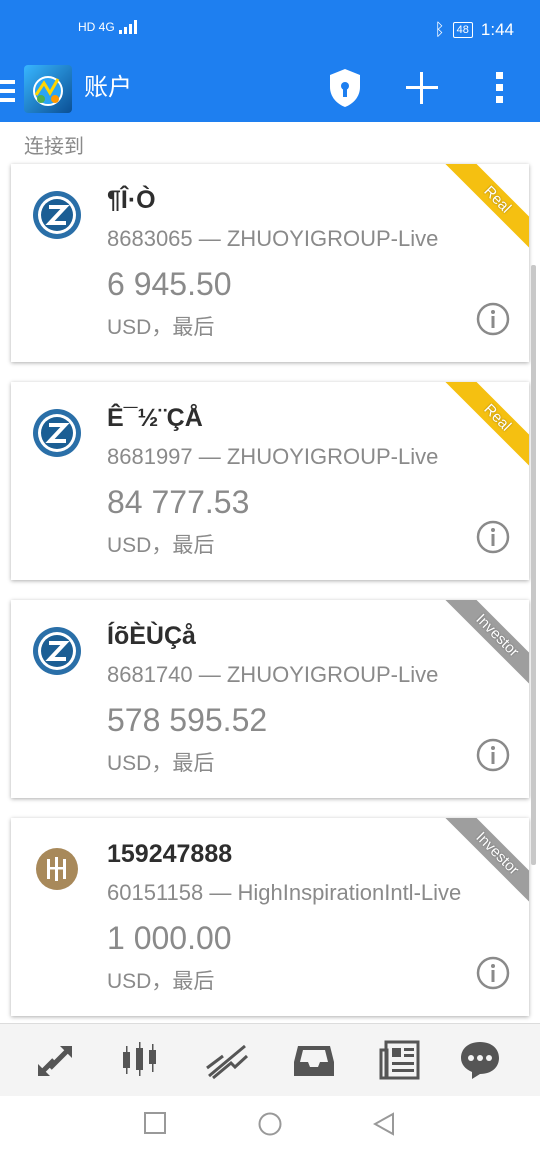  What do you see at coordinates (284, 892) in the screenshot?
I see `account-server: 60151158 — HighInspirationIntl-Live` at bounding box center [284, 892].